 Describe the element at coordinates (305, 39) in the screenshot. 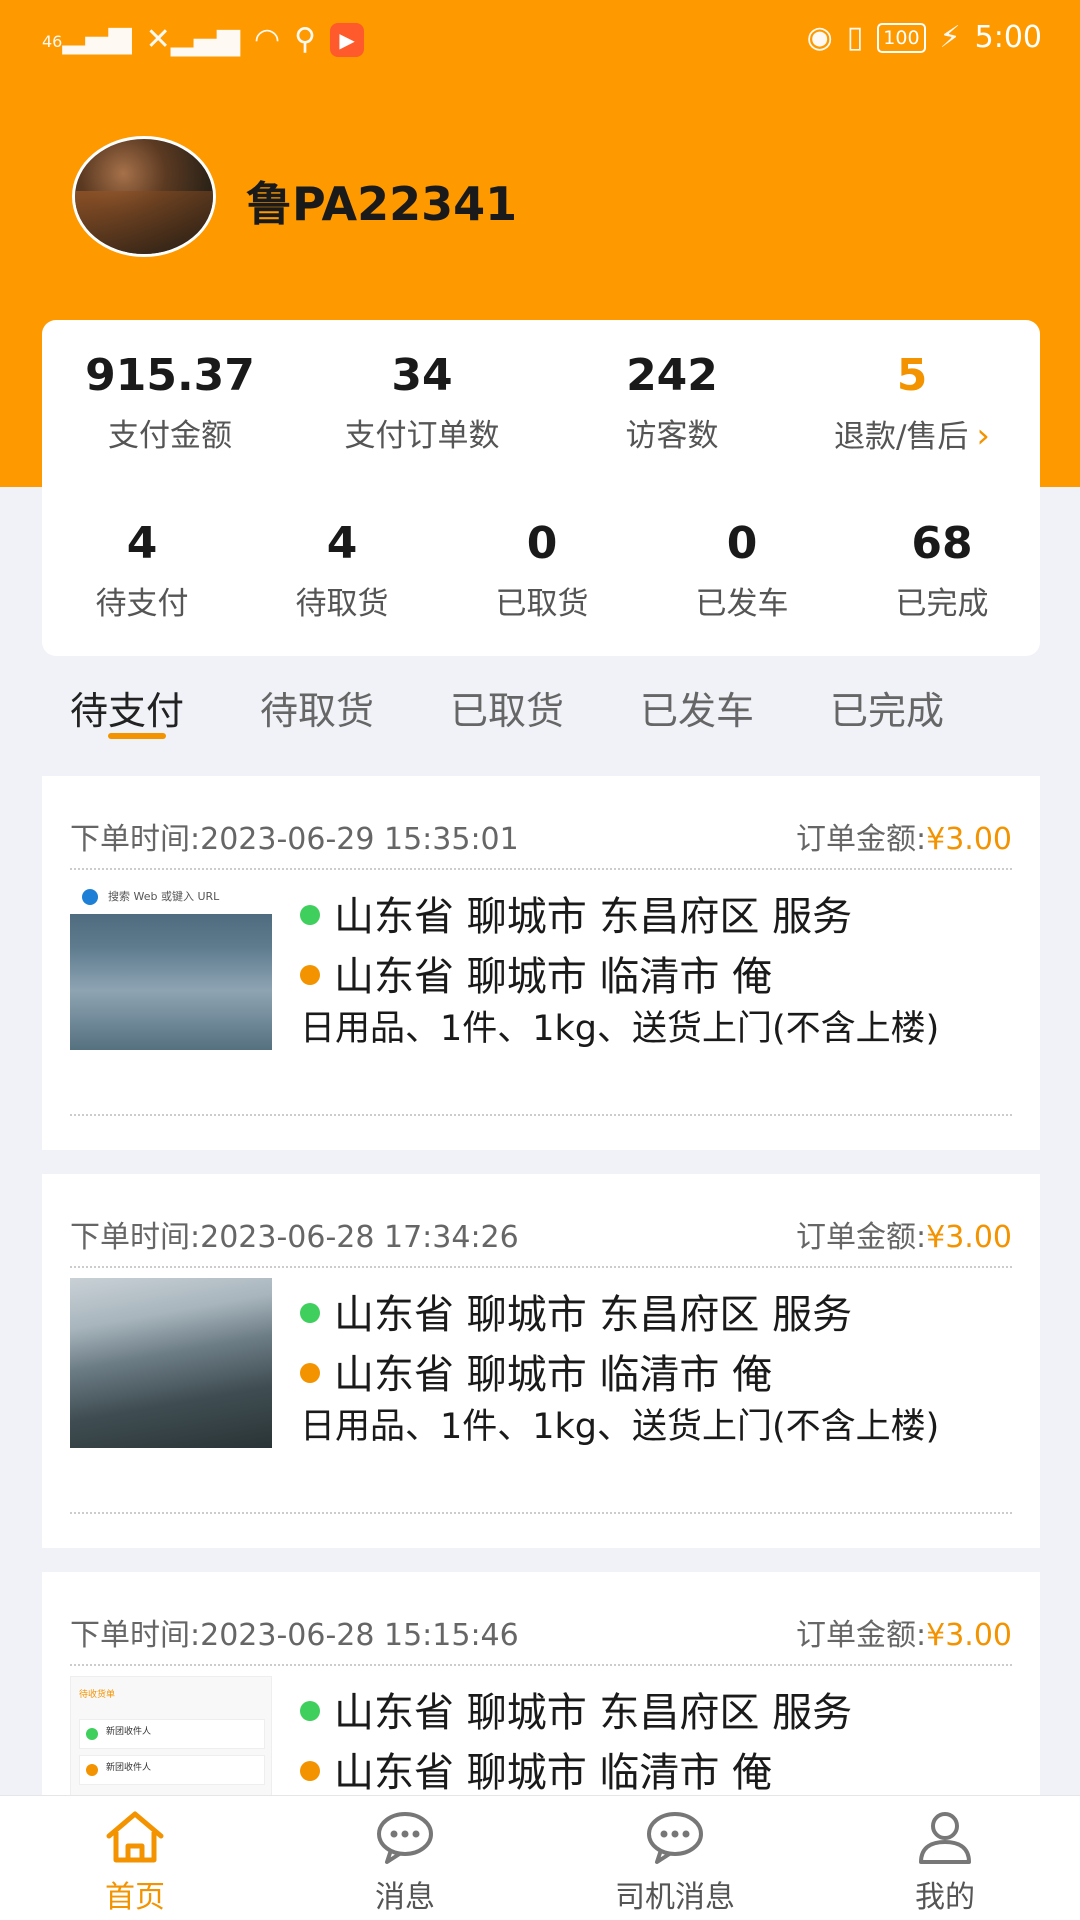

I see `usb-icon: ⚲` at that location.